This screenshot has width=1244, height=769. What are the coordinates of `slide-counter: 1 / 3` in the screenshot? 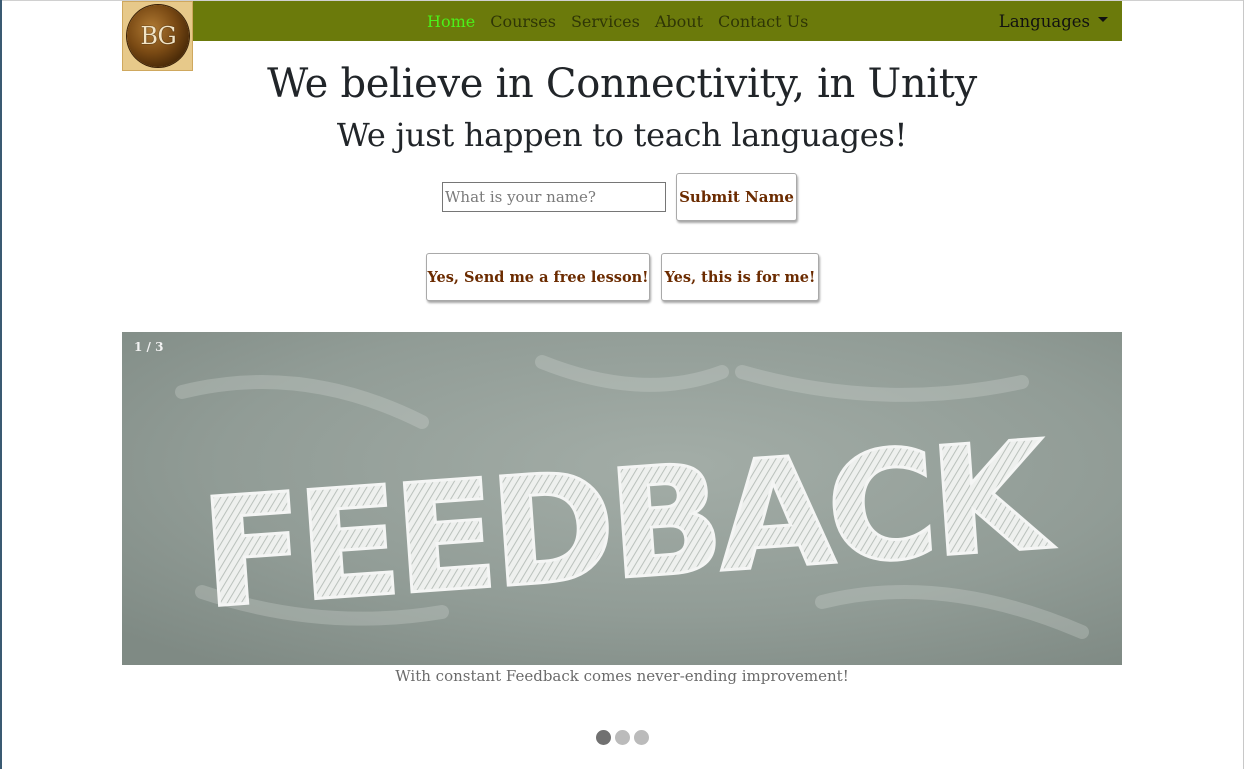 It's located at (149, 347).